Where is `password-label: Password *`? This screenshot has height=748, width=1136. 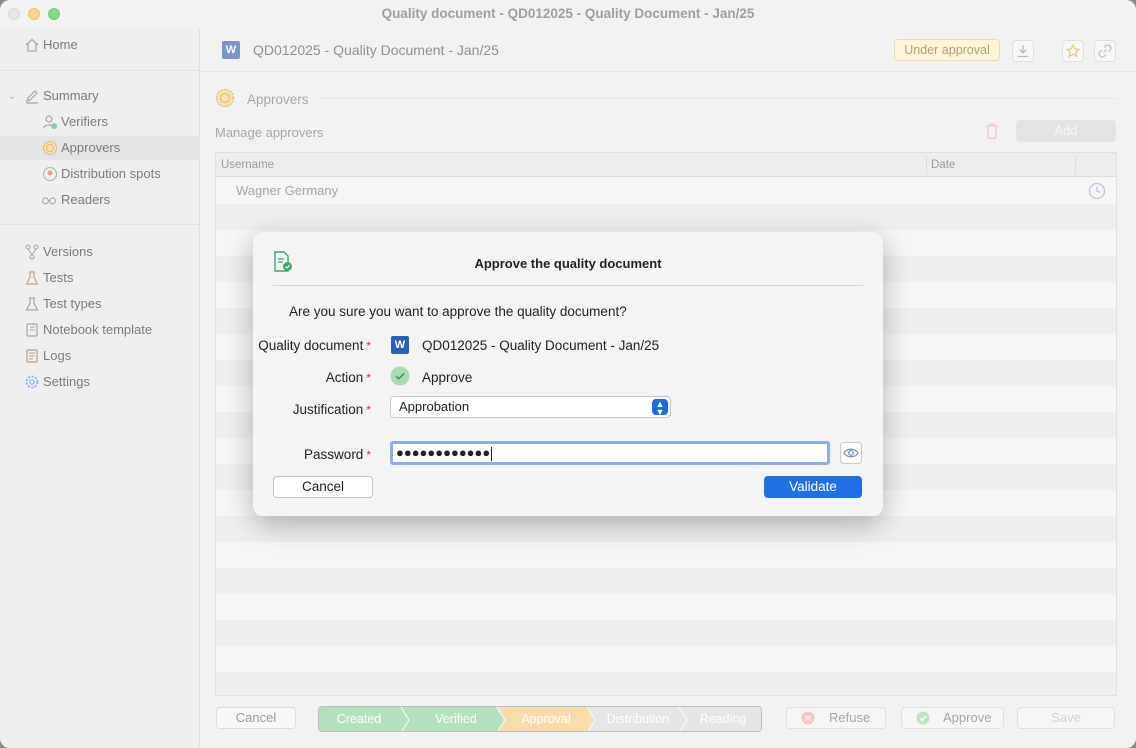
password-label: Password * is located at coordinates (337, 454).